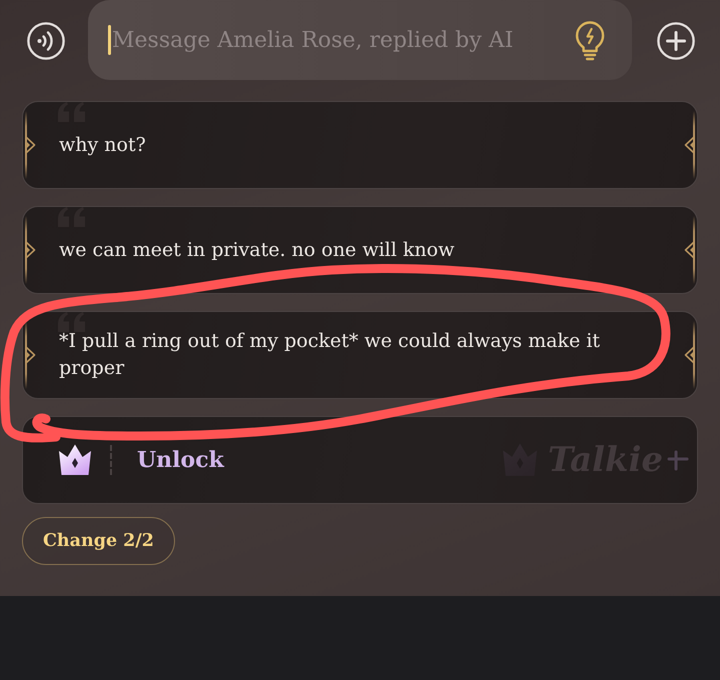 This screenshot has height=680, width=720. Describe the element at coordinates (360, 40) in the screenshot. I see `message-field: Message Amelia Rose, replied by AI` at that location.